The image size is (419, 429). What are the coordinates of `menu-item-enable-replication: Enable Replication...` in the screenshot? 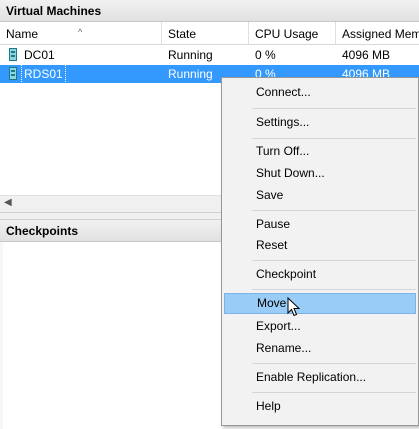 It's located at (320, 377).